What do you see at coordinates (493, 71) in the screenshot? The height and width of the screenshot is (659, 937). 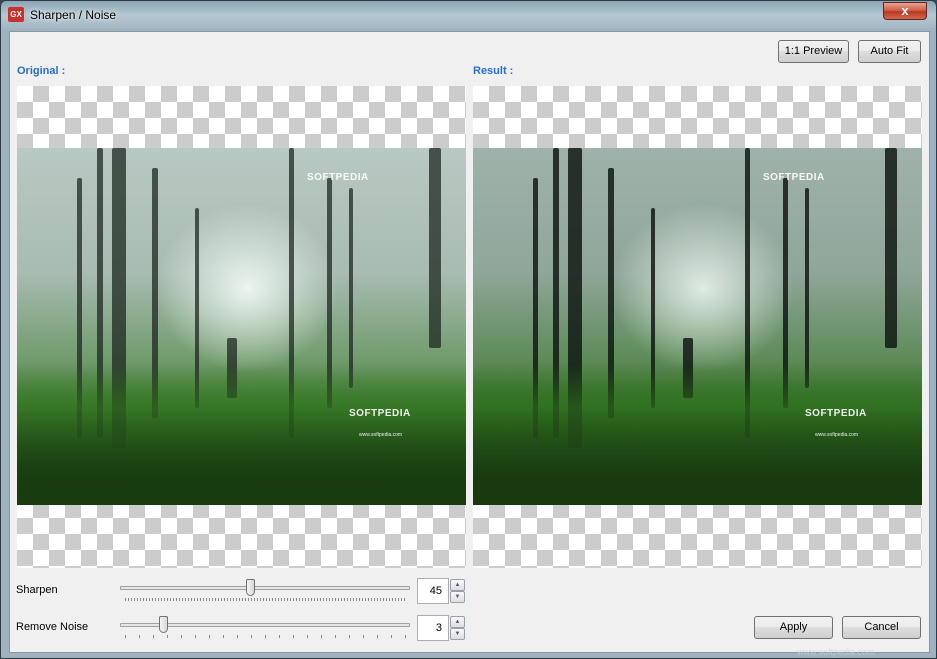 I see `result-pane-label: Result :` at bounding box center [493, 71].